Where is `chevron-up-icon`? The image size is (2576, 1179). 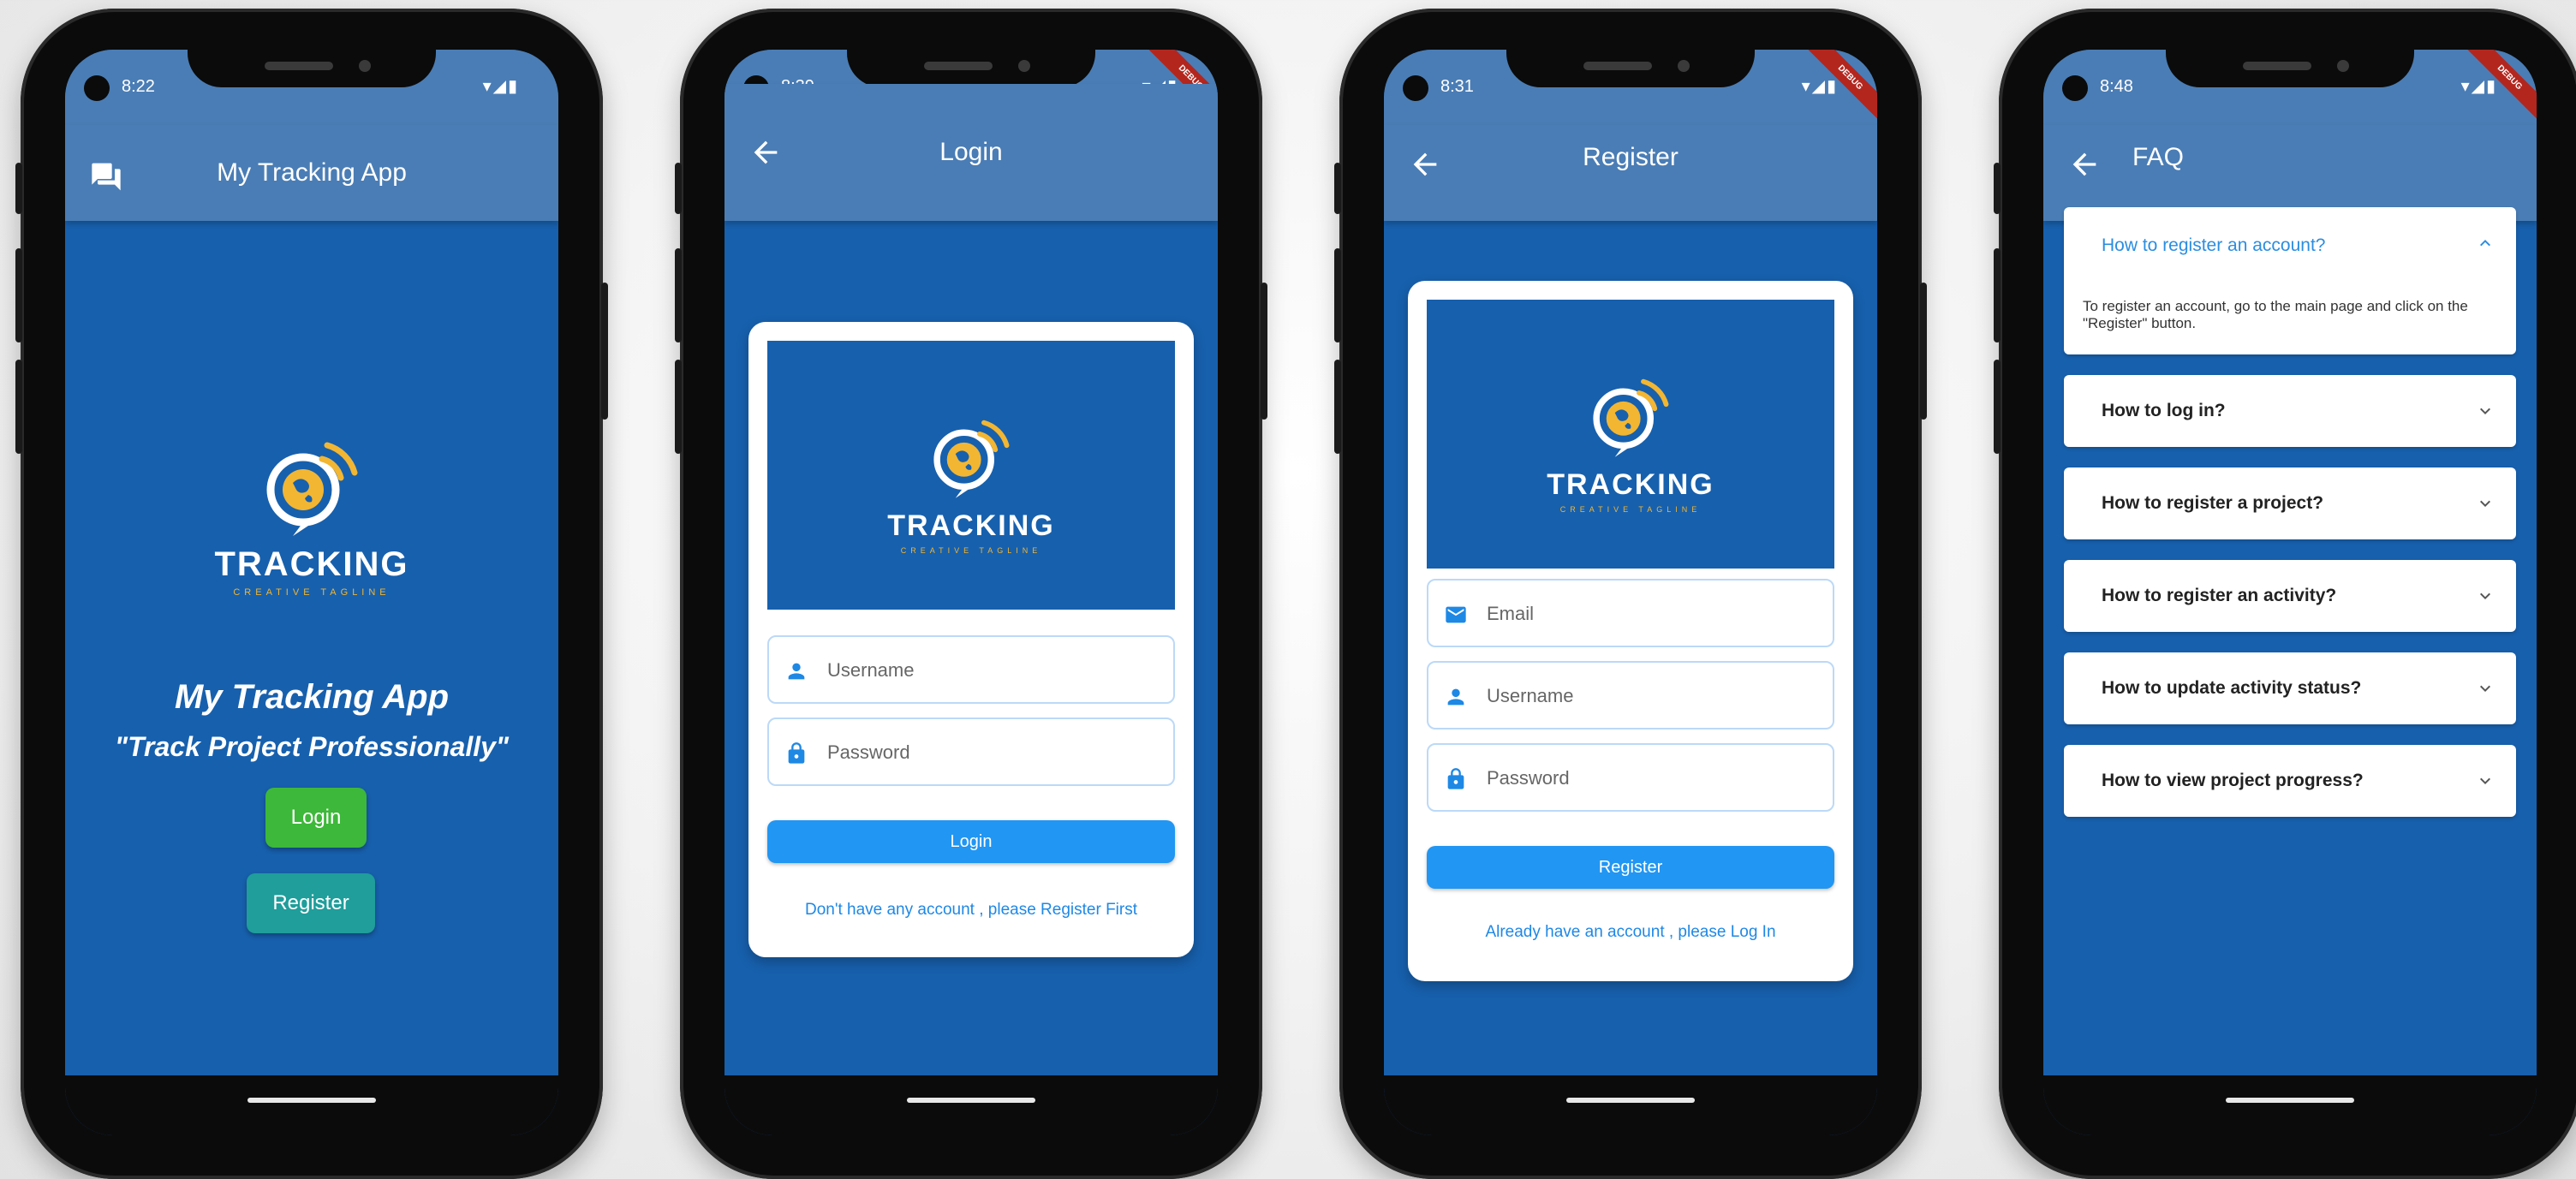
chevron-up-icon is located at coordinates (2486, 243).